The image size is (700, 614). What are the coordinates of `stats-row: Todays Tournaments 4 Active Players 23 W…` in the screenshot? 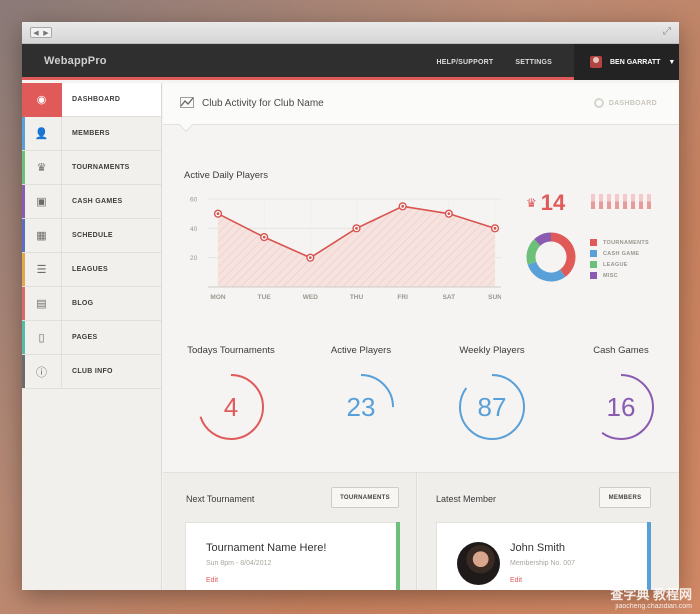 It's located at (421, 405).